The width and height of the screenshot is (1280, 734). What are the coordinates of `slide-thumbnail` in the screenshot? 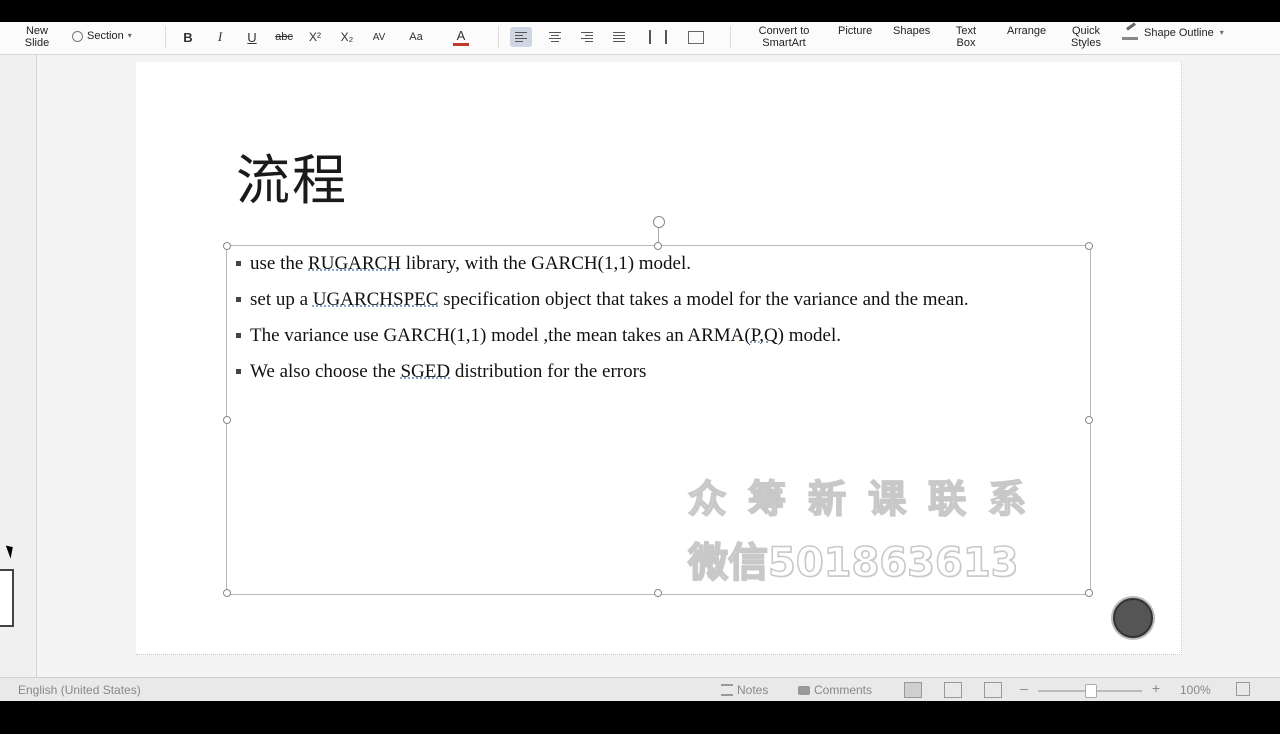 It's located at (7, 598).